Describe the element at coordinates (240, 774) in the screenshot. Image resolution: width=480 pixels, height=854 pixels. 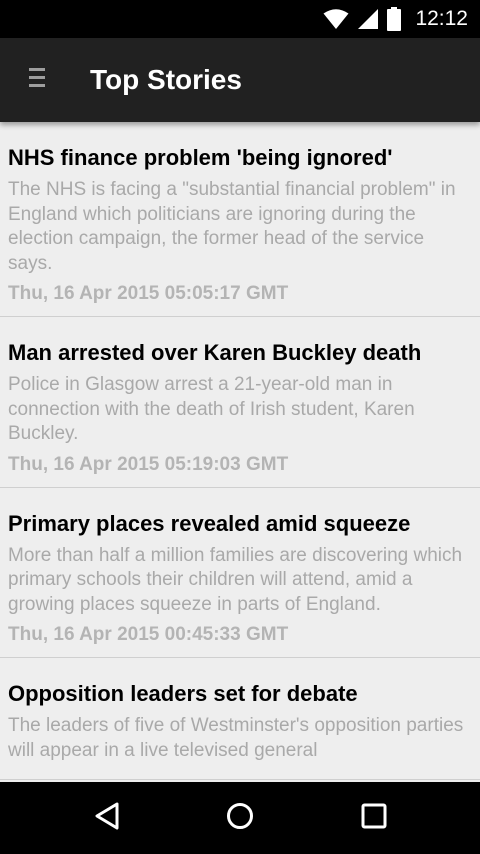
I see `story-date` at that location.